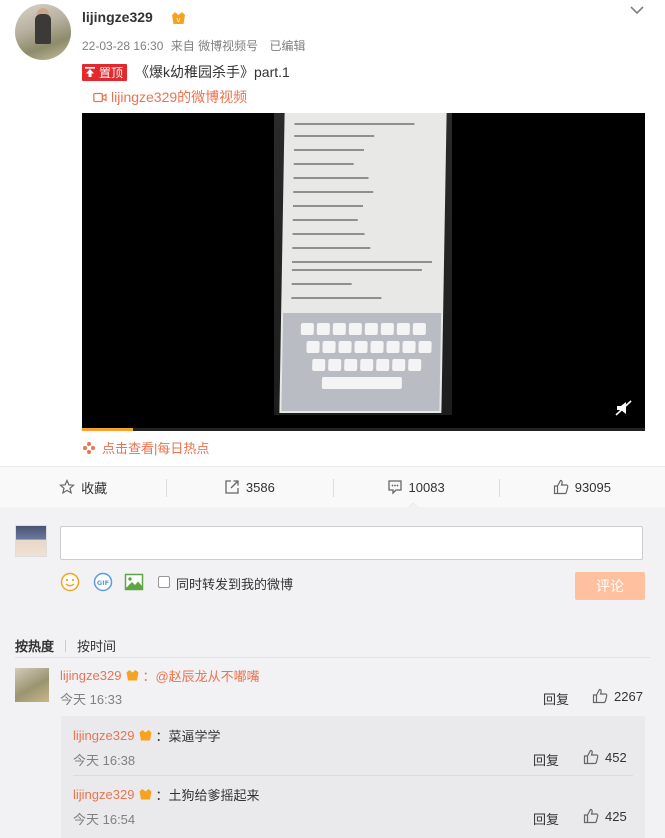 This screenshot has width=665, height=838. I want to click on comment-icon, so click(394, 487).